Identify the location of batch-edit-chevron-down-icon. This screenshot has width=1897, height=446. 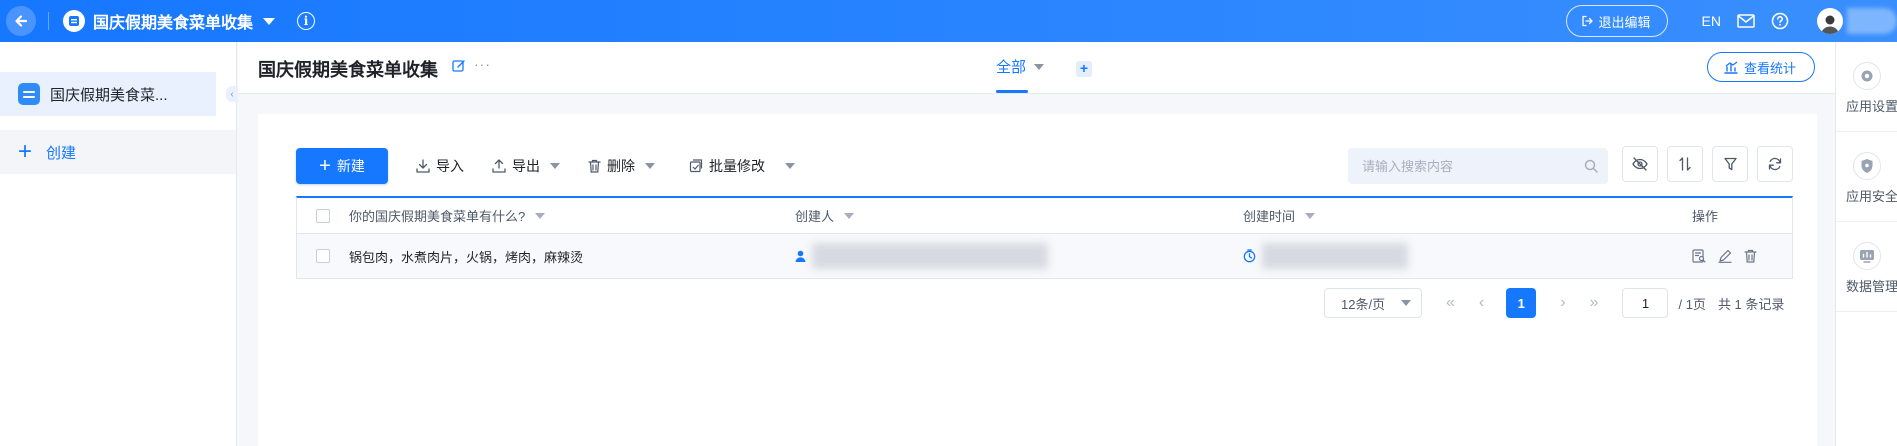
(790, 166).